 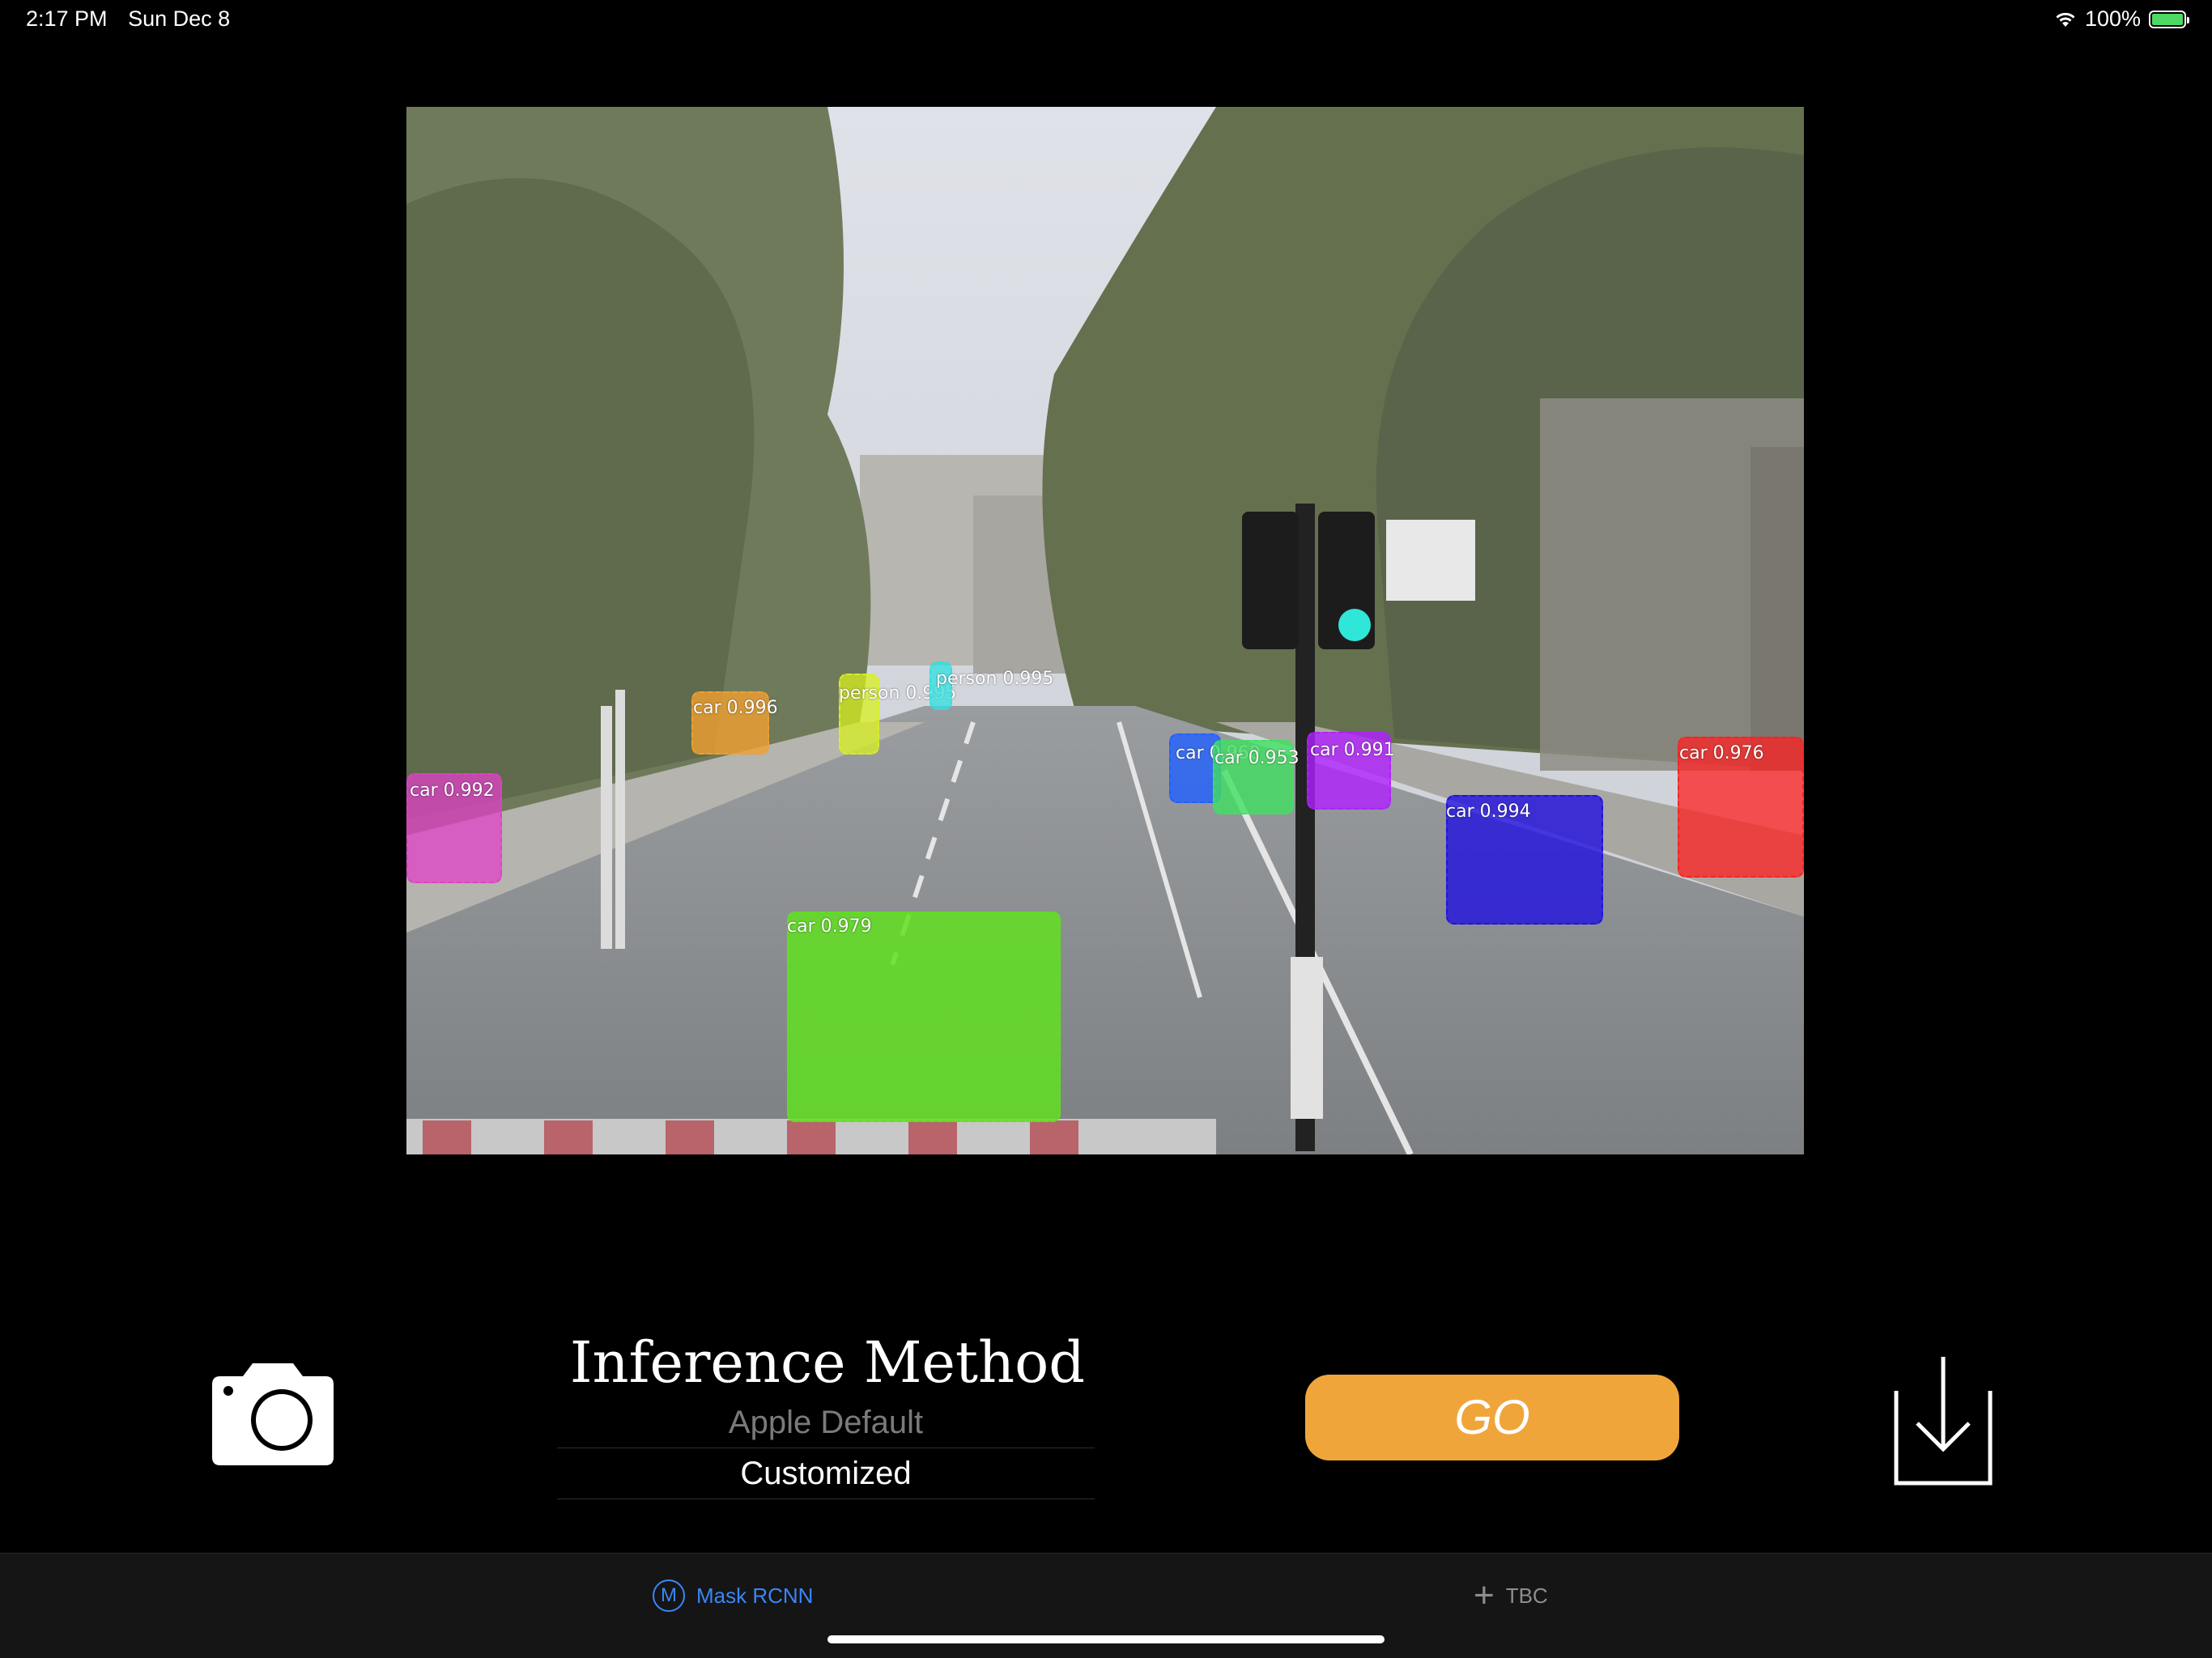 I want to click on tab-label: Mask RCNN, so click(x=755, y=1595).